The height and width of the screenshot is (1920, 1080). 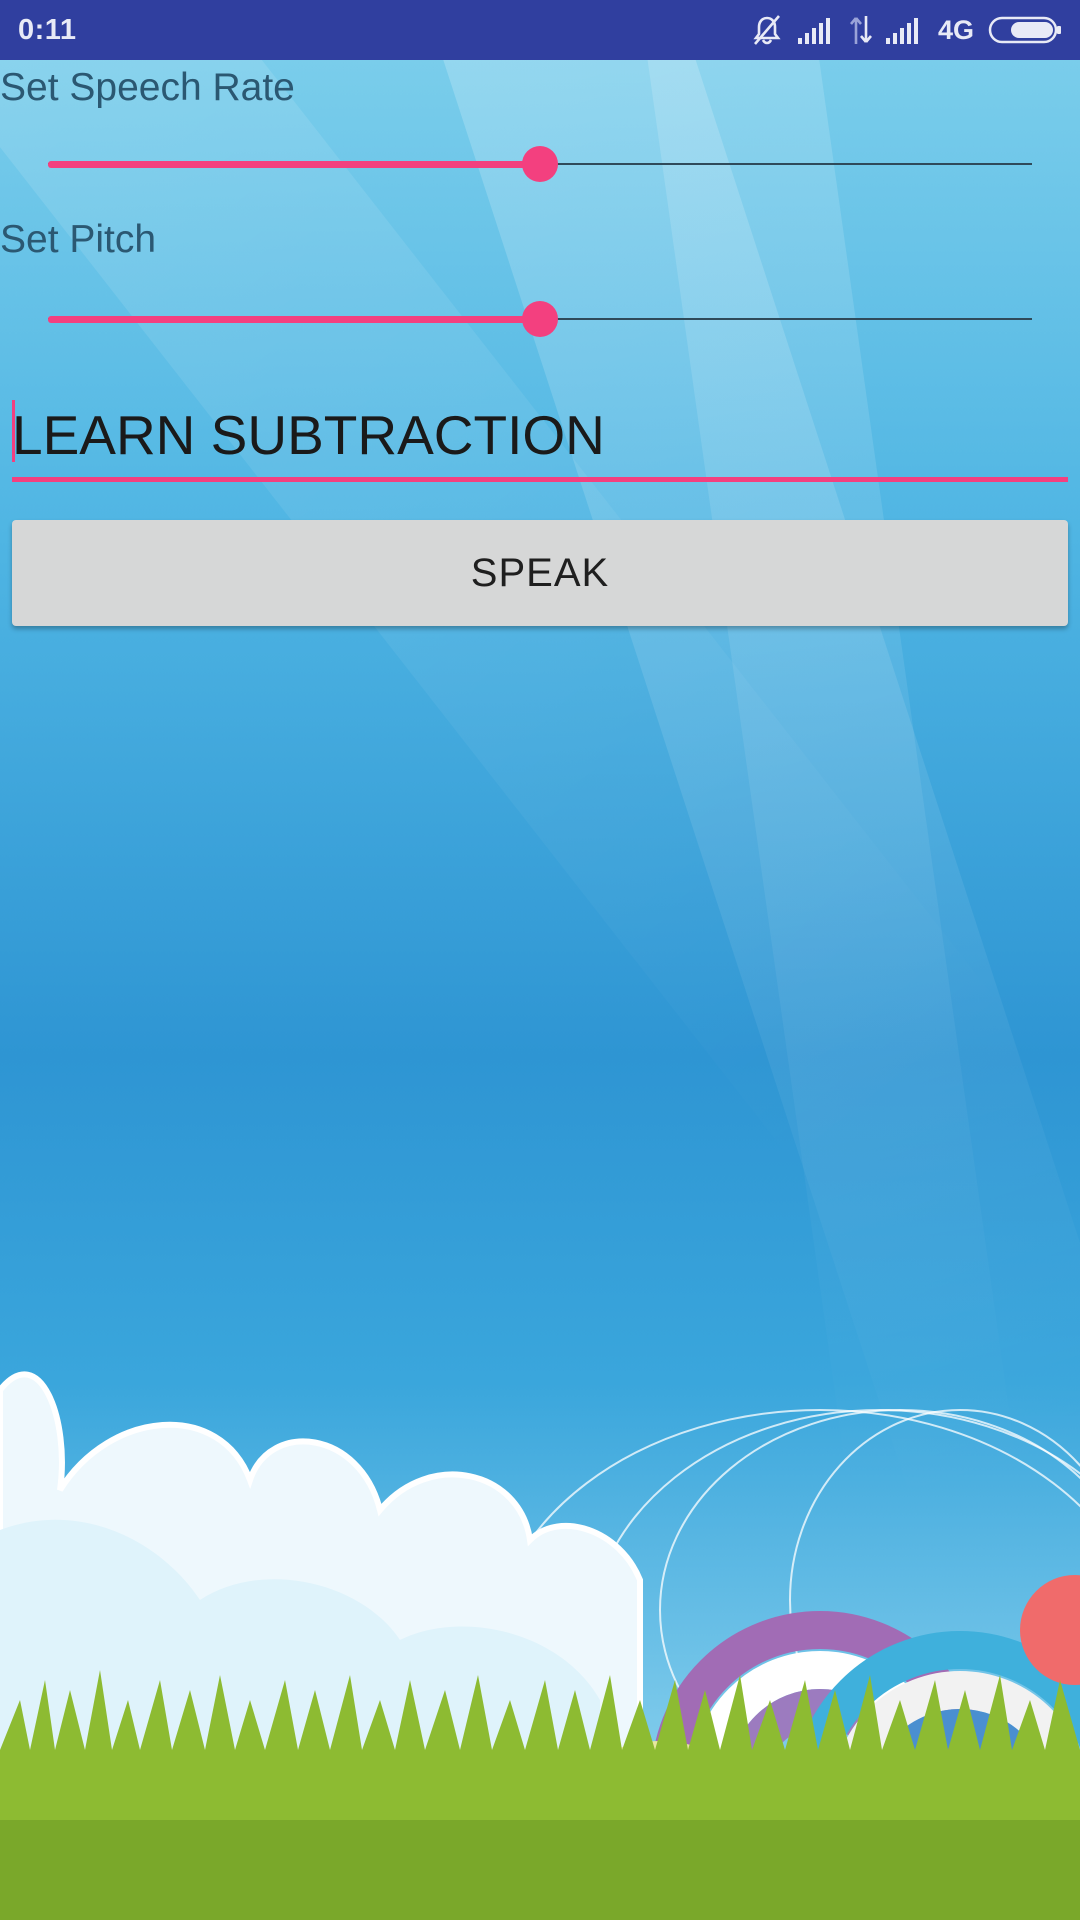 What do you see at coordinates (860, 30) in the screenshot?
I see `data-transfer-icon` at bounding box center [860, 30].